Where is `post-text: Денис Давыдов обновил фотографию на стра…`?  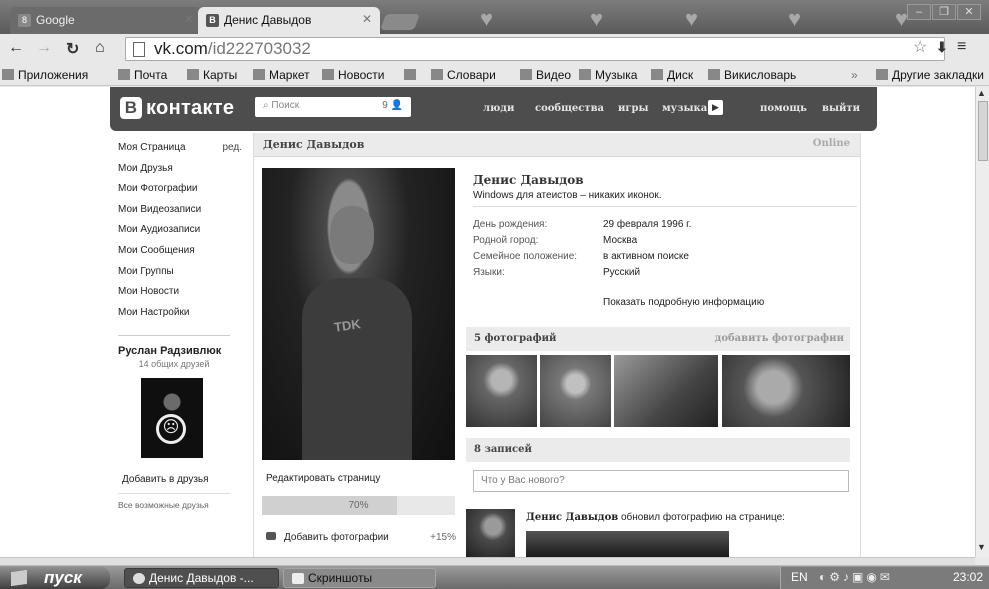 post-text: Денис Давыдов обновил фотографию на стра… is located at coordinates (655, 517).